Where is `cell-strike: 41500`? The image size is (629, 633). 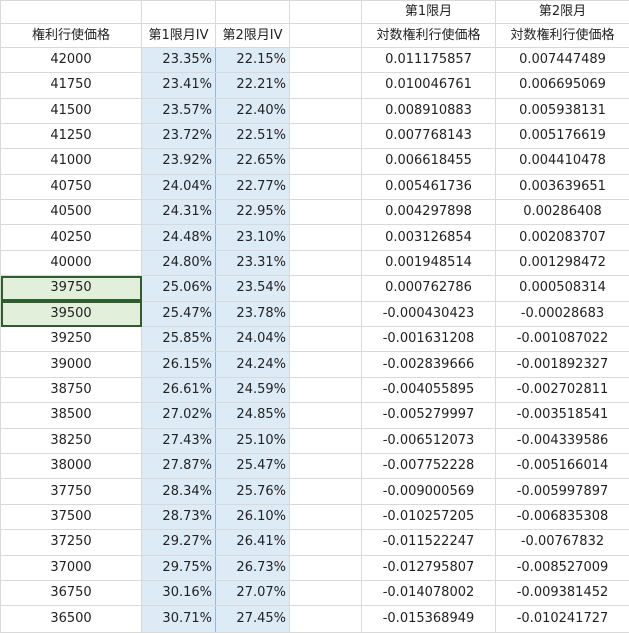
cell-strike: 41500 is located at coordinates (71, 110).